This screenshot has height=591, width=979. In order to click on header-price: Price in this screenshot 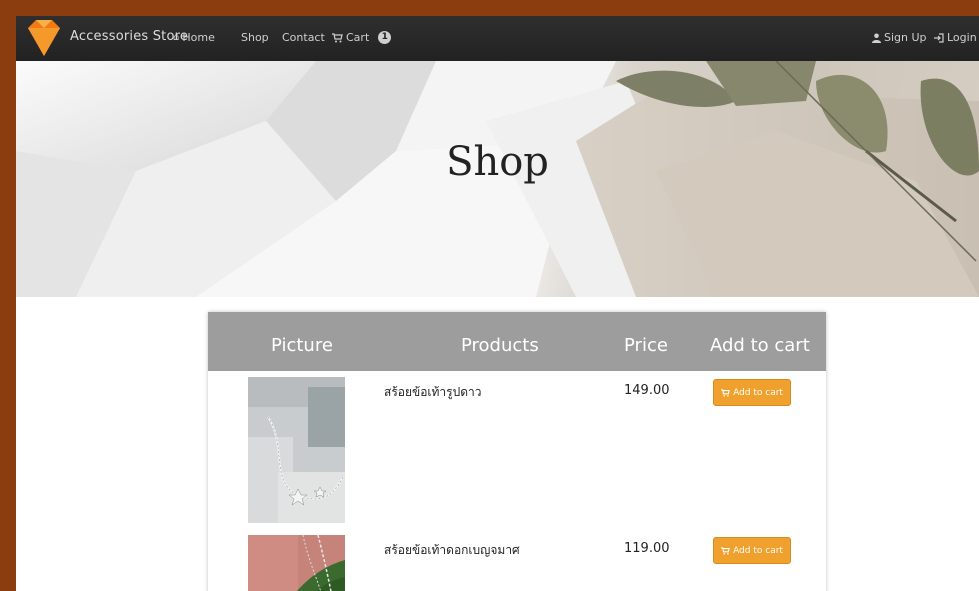, I will do `click(646, 345)`.